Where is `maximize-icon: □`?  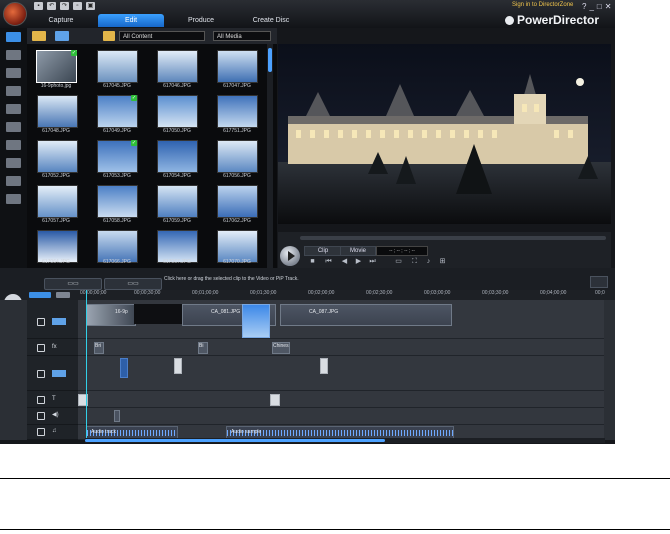
maximize-icon: □ is located at coordinates (599, 6).